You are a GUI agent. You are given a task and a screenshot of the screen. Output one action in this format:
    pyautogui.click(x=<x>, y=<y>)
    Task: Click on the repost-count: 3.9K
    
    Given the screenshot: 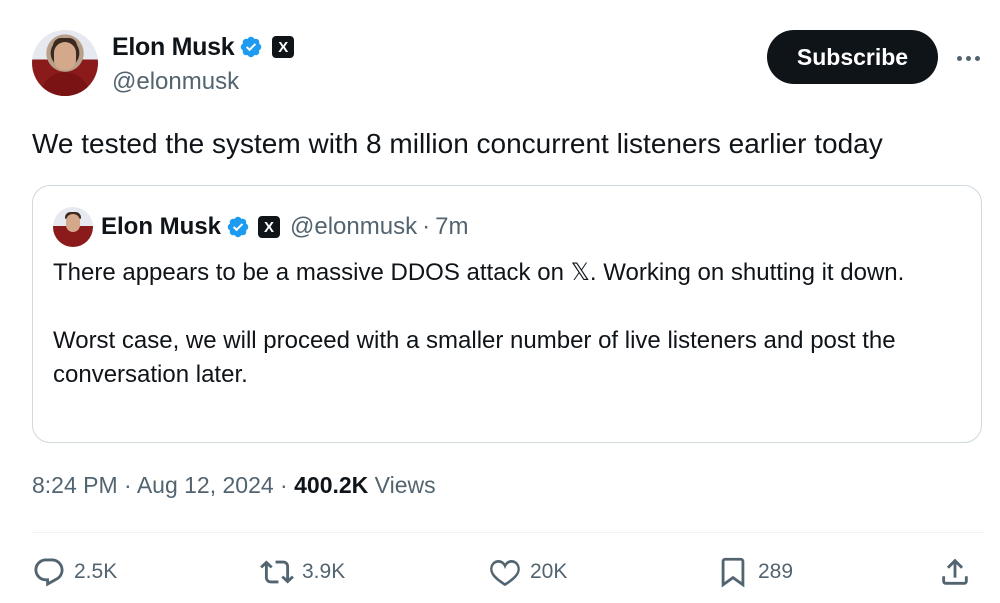 What is the action you would take?
    pyautogui.click(x=324, y=571)
    